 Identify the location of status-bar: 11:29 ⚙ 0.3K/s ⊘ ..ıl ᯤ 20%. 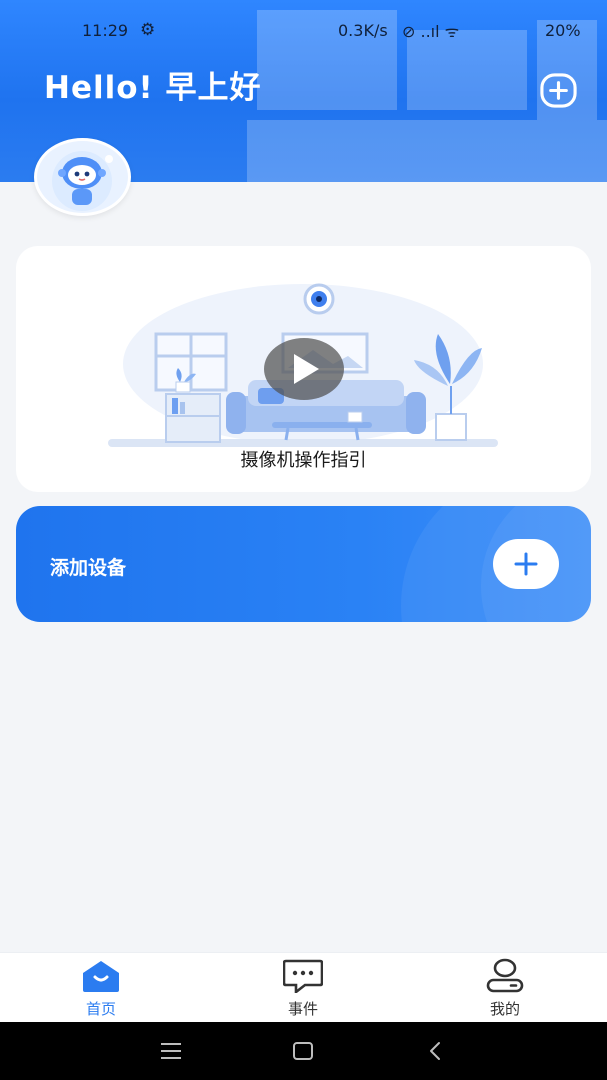
(303, 32).